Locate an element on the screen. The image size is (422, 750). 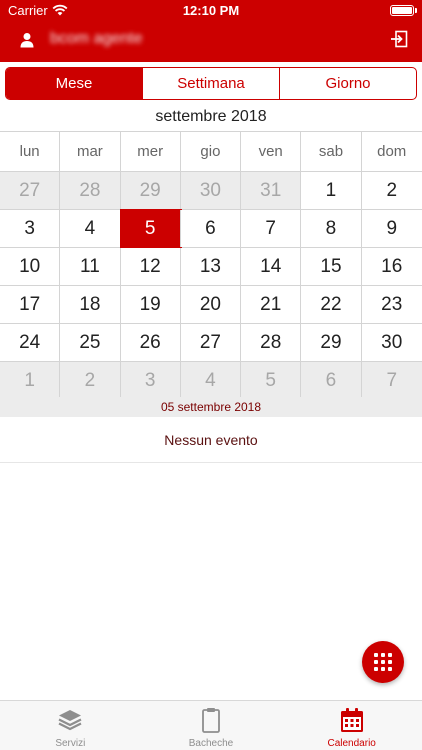
tab-bacheche: Bacheche is located at coordinates (211, 725).